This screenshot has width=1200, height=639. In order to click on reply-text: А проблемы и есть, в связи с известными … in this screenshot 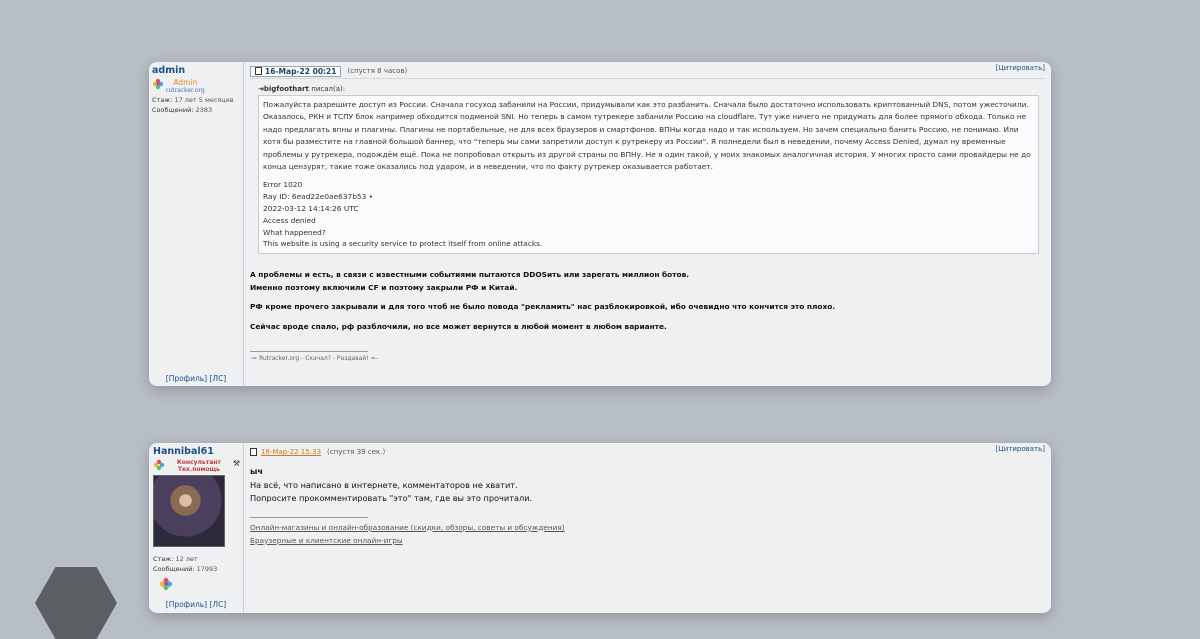, I will do `click(470, 275)`.